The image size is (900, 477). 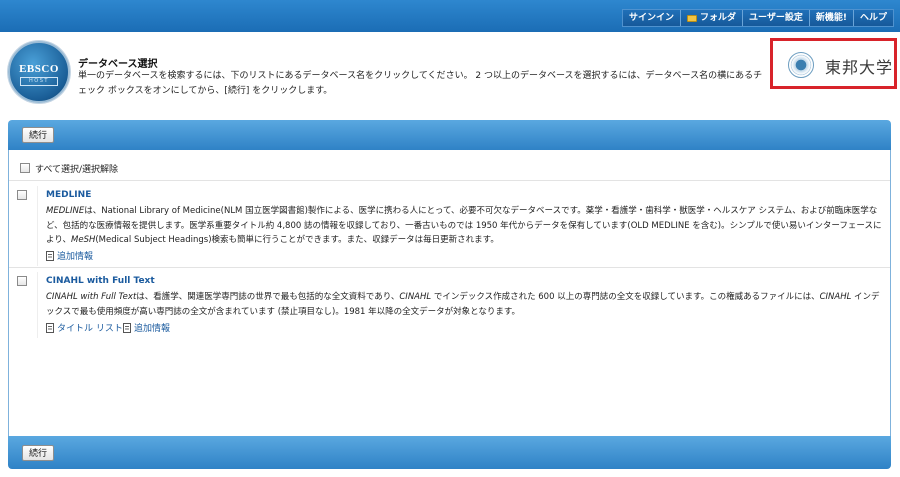 What do you see at coordinates (39, 69) in the screenshot?
I see `logo-text: EBSCO` at bounding box center [39, 69].